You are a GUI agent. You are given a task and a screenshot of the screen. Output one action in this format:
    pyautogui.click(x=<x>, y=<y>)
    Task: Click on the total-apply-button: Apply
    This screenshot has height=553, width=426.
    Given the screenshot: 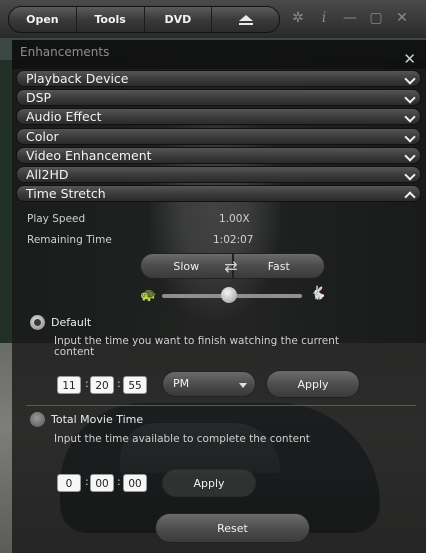 What is the action you would take?
    pyautogui.click(x=209, y=483)
    